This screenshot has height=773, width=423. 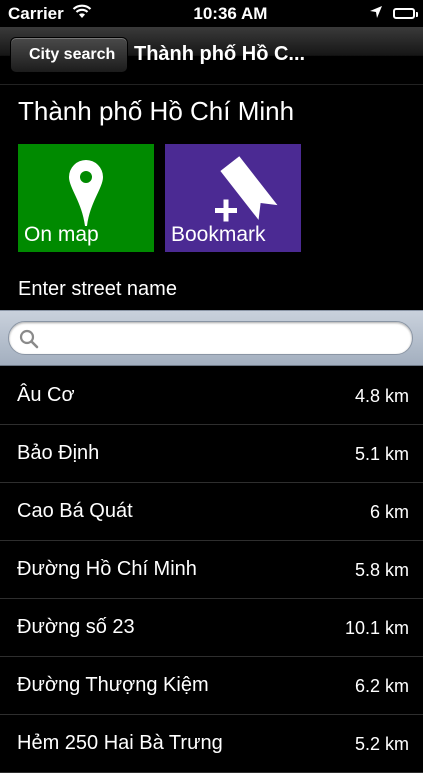 What do you see at coordinates (211, 454) in the screenshot?
I see `list-item: Bảo Định 5.1 km` at bounding box center [211, 454].